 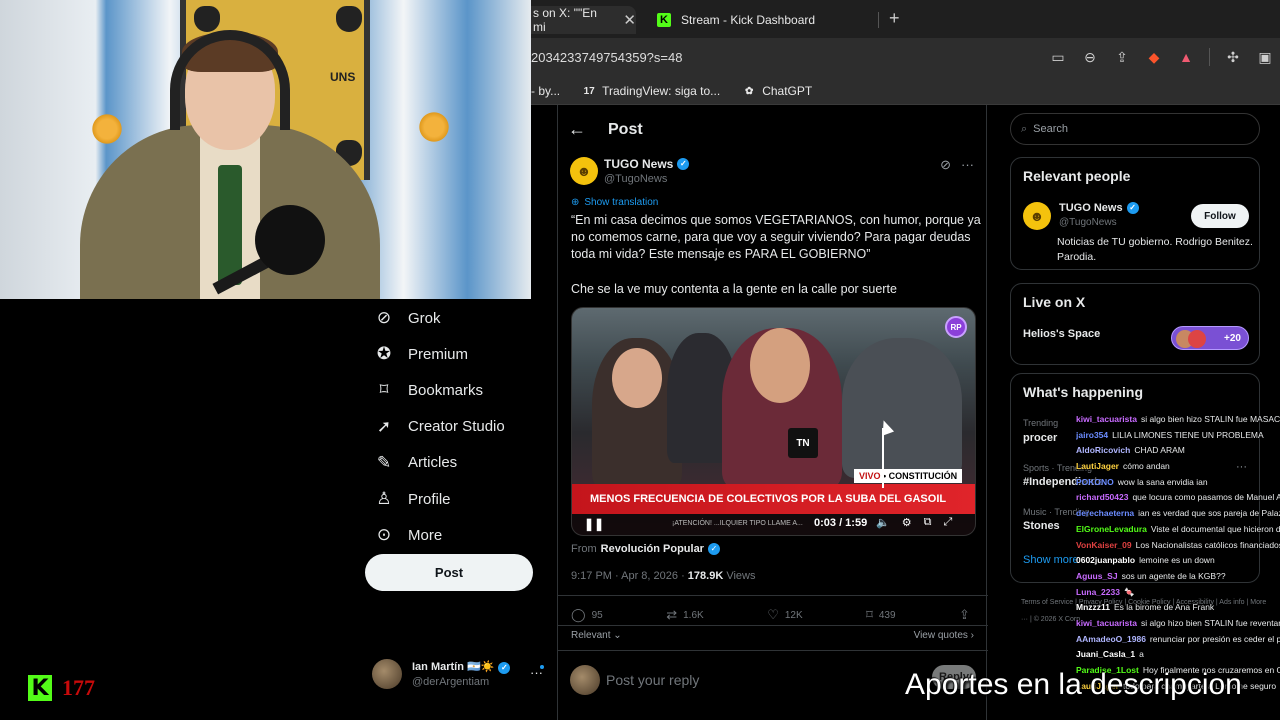 I want to click on search-box: ⌕, so click(x=1135, y=129).